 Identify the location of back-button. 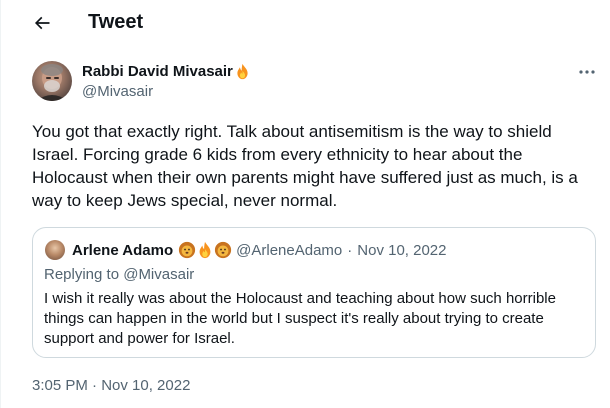
(42, 23).